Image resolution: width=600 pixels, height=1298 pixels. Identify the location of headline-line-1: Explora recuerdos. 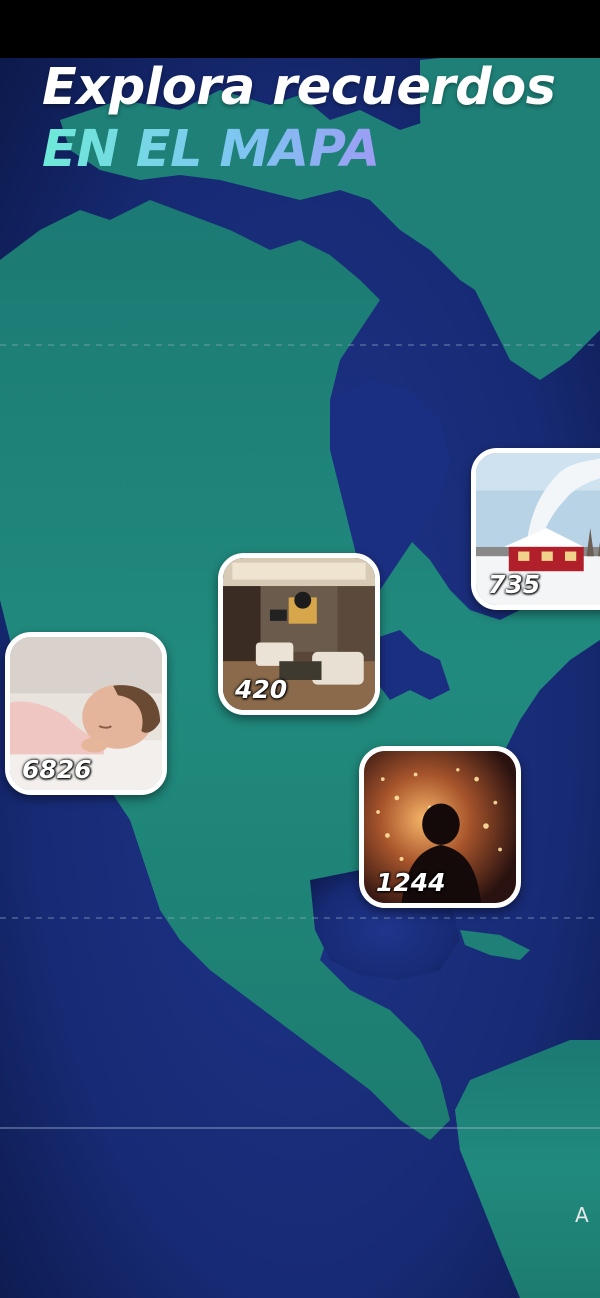
(299, 87).